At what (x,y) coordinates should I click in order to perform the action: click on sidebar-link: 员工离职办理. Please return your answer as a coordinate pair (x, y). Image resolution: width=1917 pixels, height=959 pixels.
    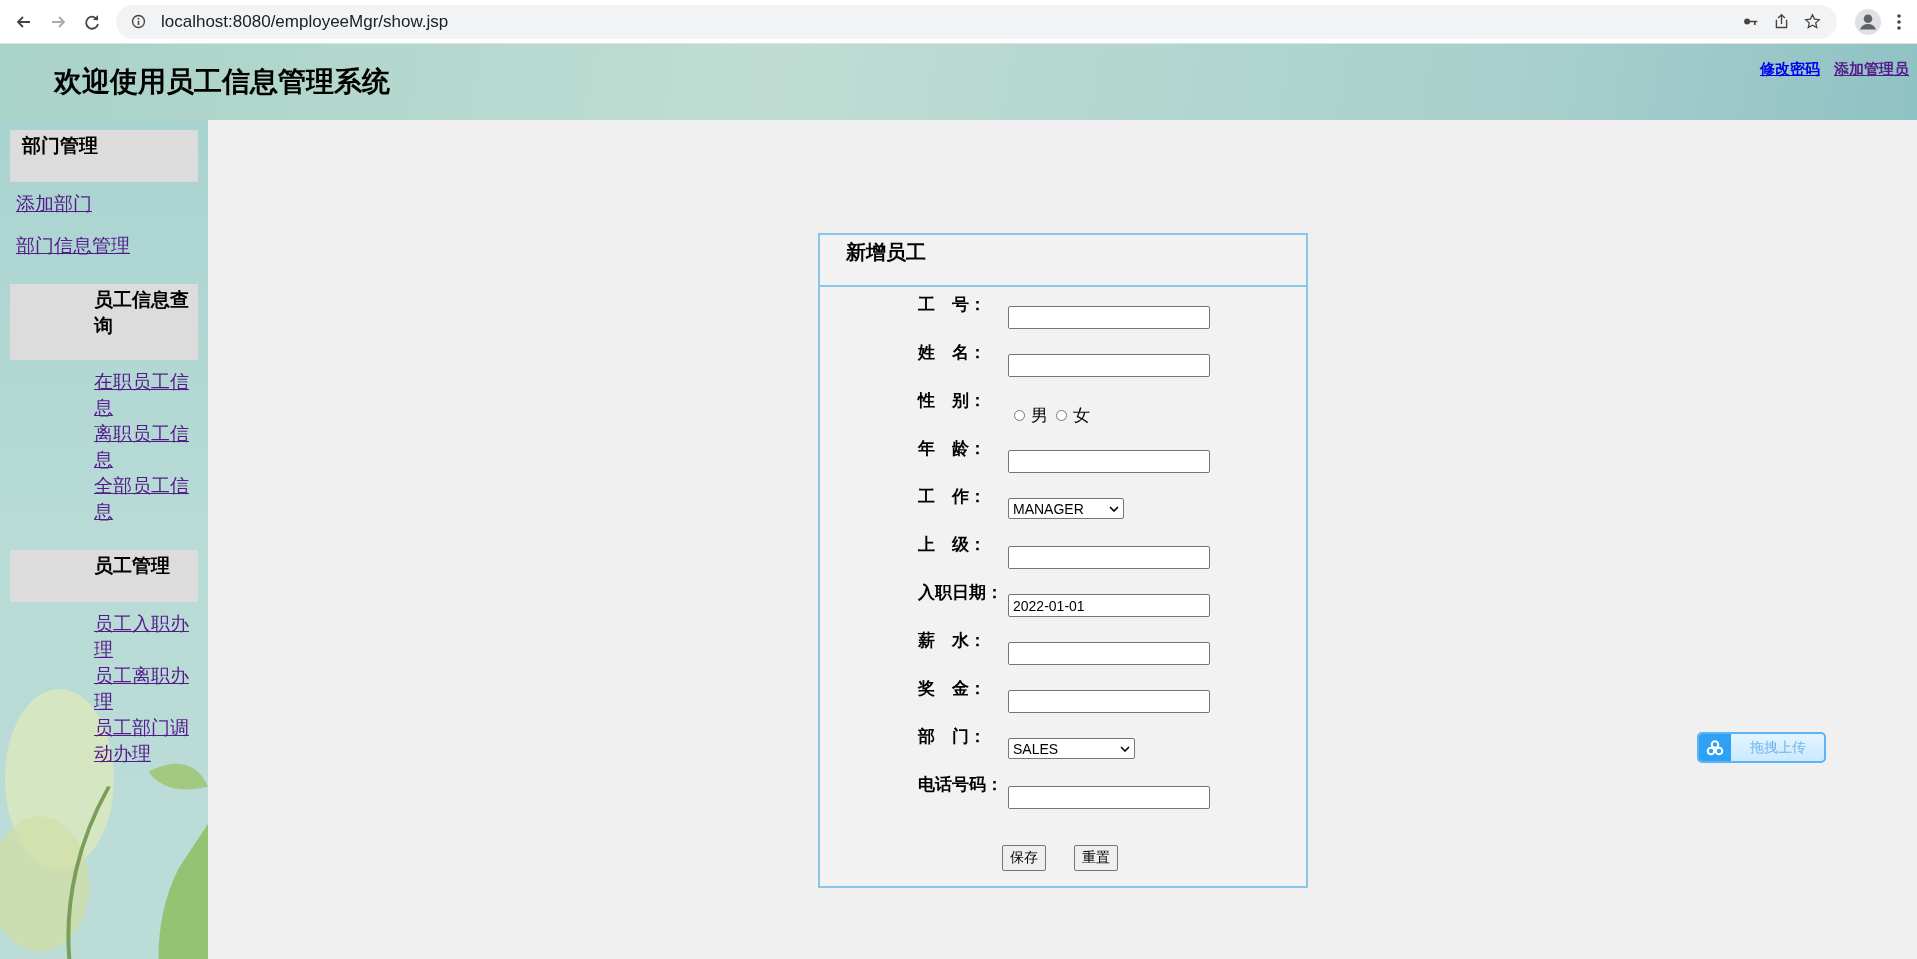
    Looking at the image, I should click on (146, 688).